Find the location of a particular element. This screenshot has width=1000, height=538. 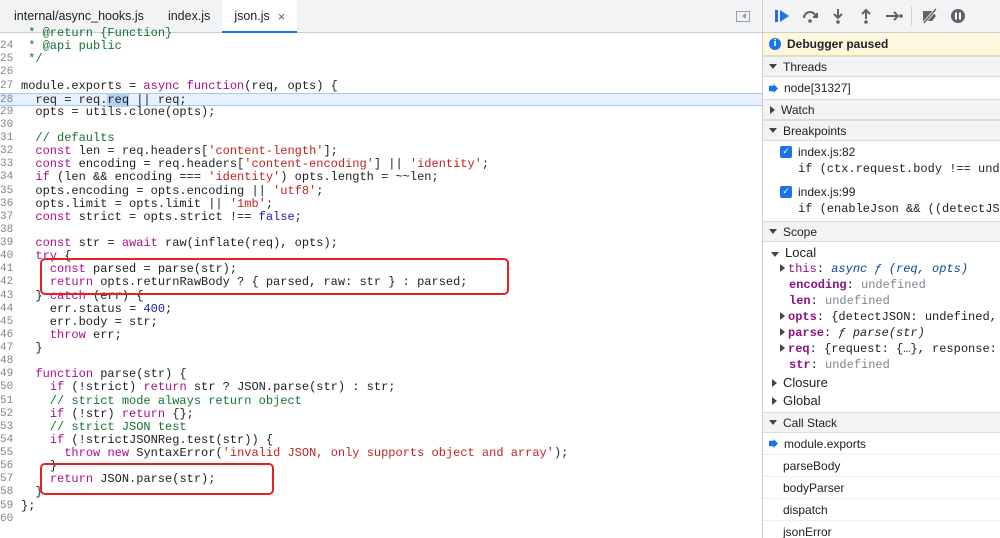

close-icon: × is located at coordinates (282, 16).